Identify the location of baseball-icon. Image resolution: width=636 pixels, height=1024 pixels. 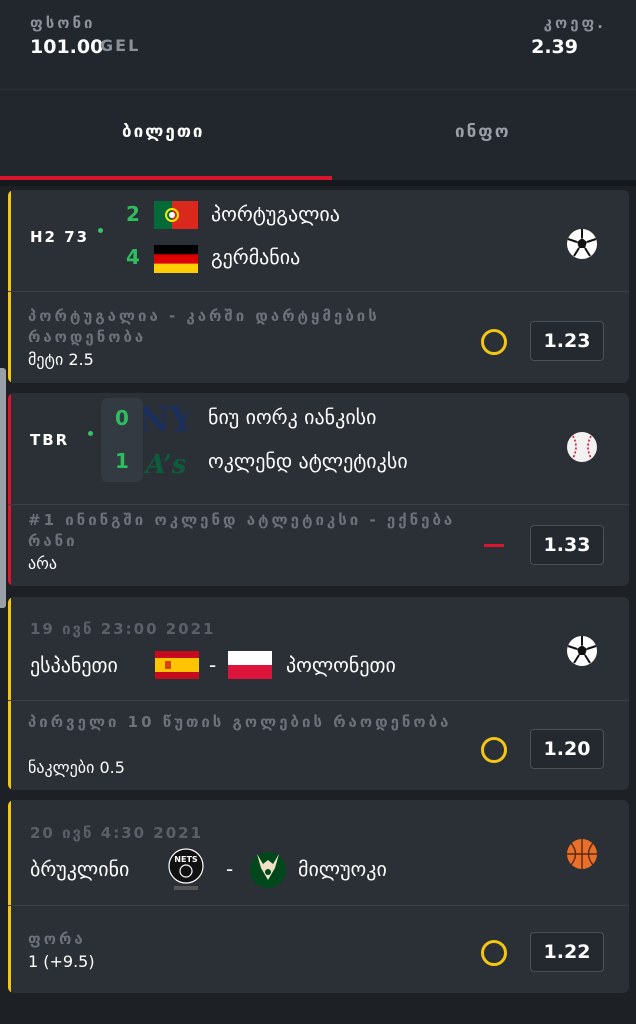
(582, 449).